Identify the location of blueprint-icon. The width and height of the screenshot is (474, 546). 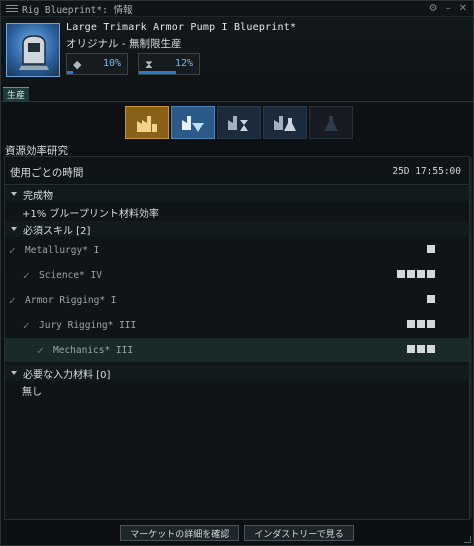
(33, 50).